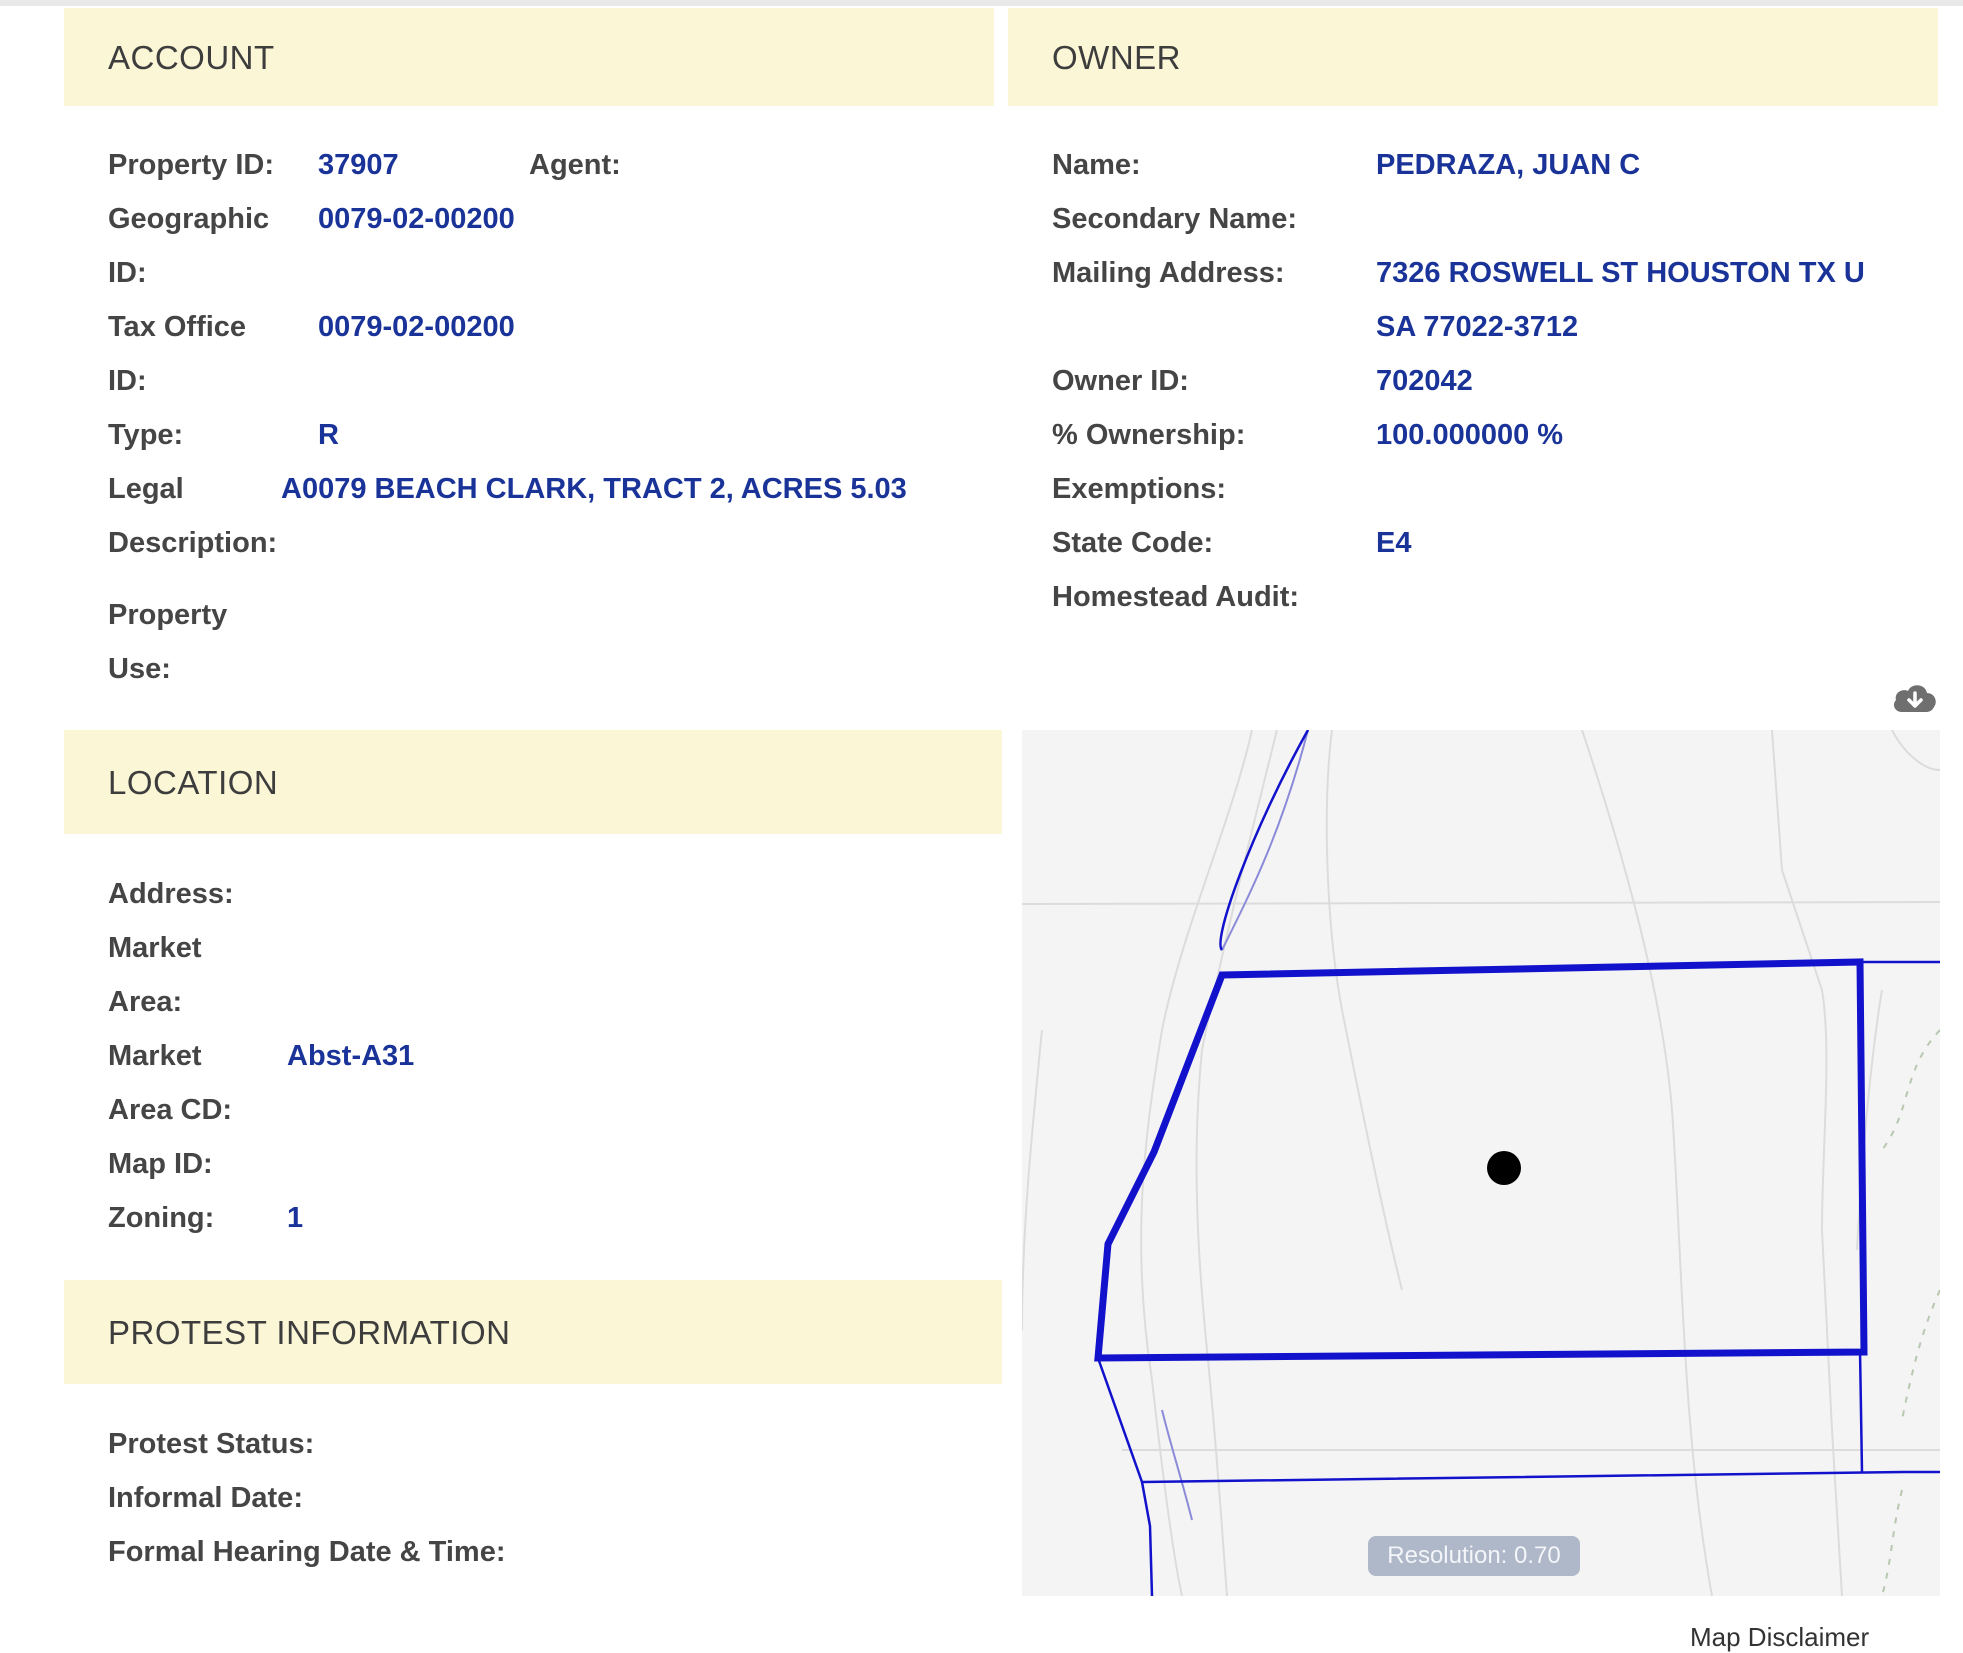 The height and width of the screenshot is (1653, 1963). I want to click on exemptions-label: Exemptions:, so click(1139, 489).